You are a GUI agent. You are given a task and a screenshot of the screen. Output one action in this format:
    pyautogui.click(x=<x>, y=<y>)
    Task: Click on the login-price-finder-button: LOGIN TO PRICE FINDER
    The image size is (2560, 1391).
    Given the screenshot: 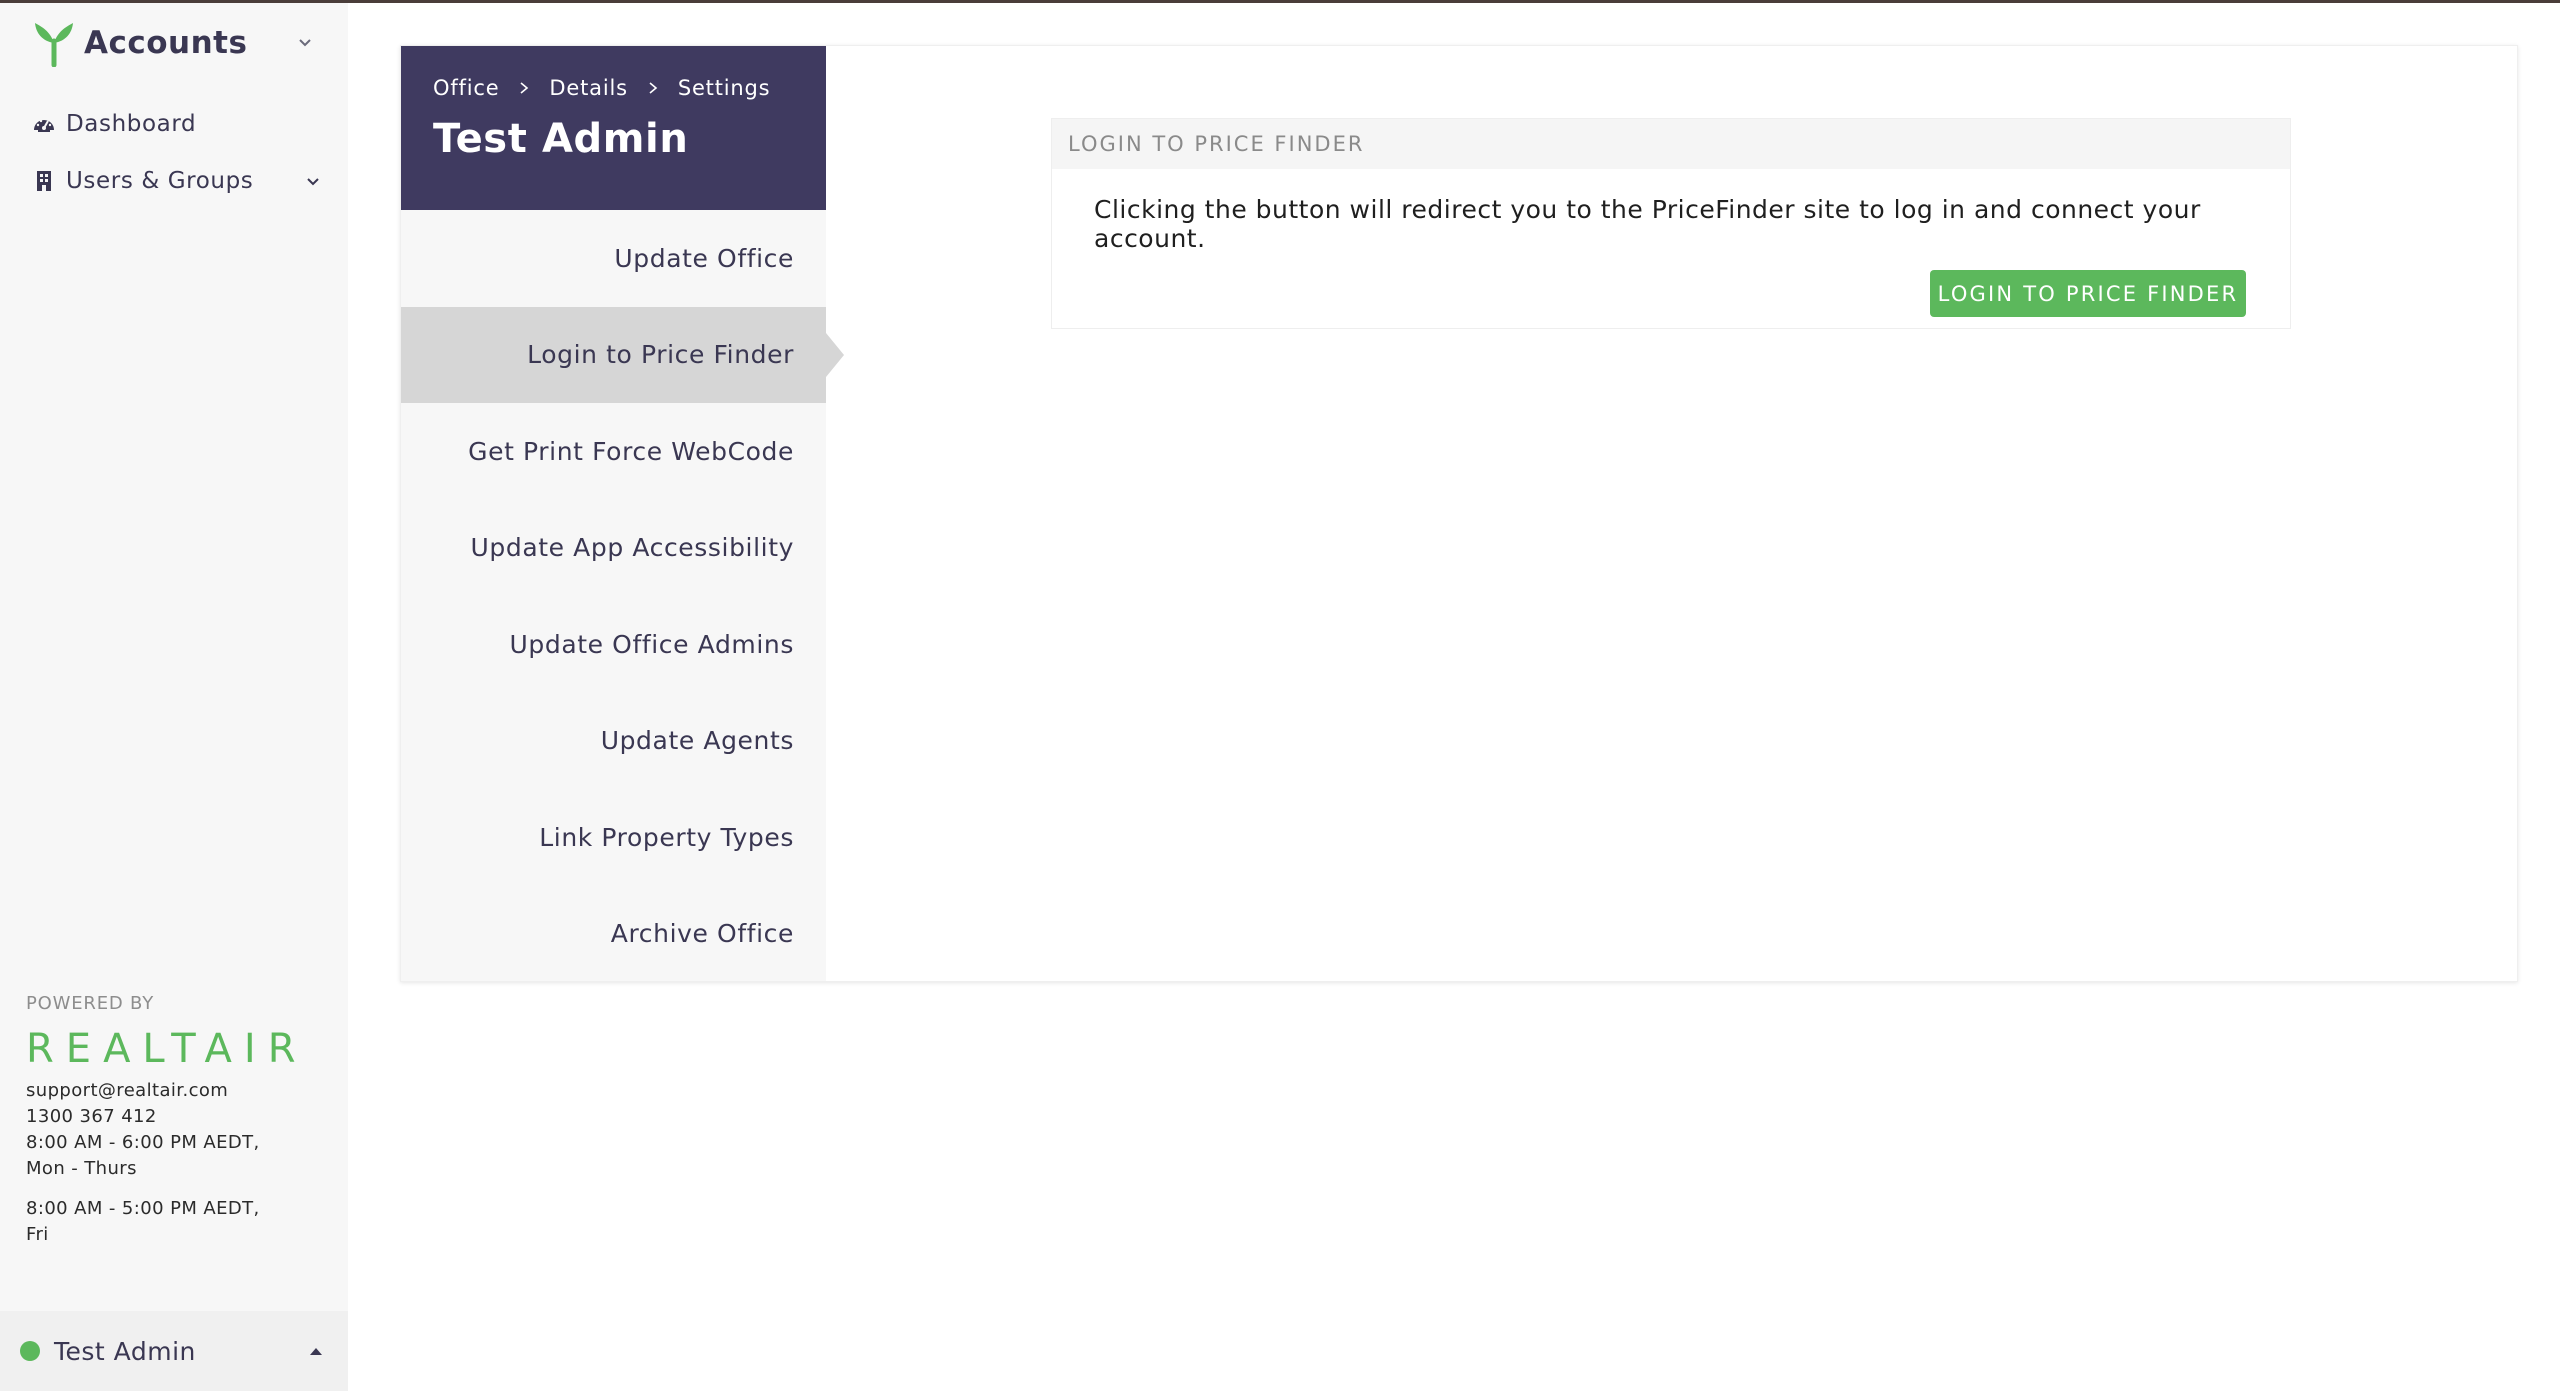 What is the action you would take?
    pyautogui.click(x=2088, y=293)
    